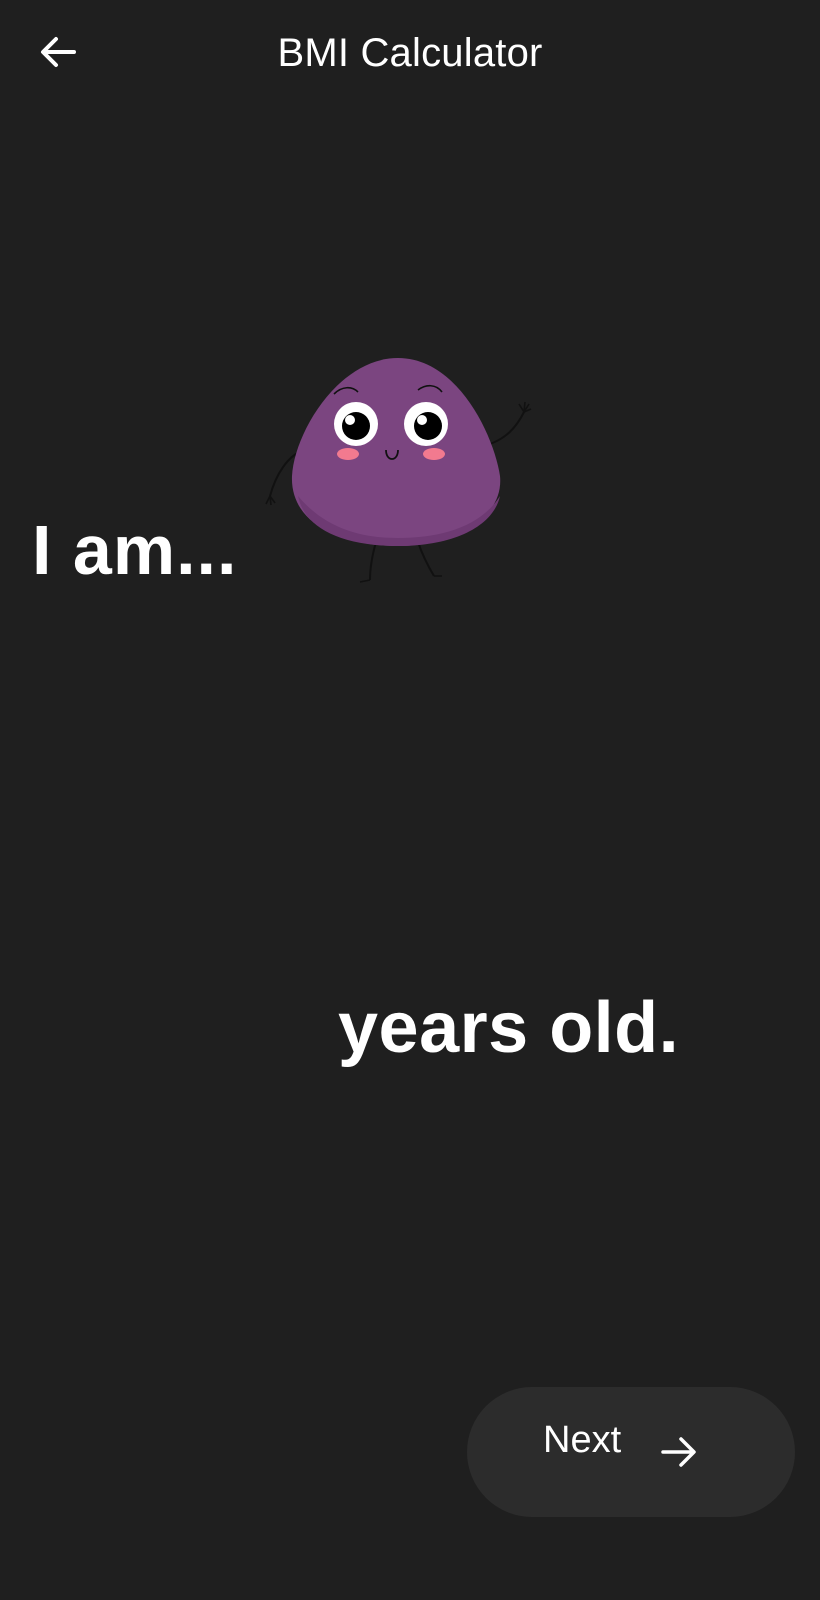  Describe the element at coordinates (509, 1028) in the screenshot. I see `years-old-label: years old.` at that location.